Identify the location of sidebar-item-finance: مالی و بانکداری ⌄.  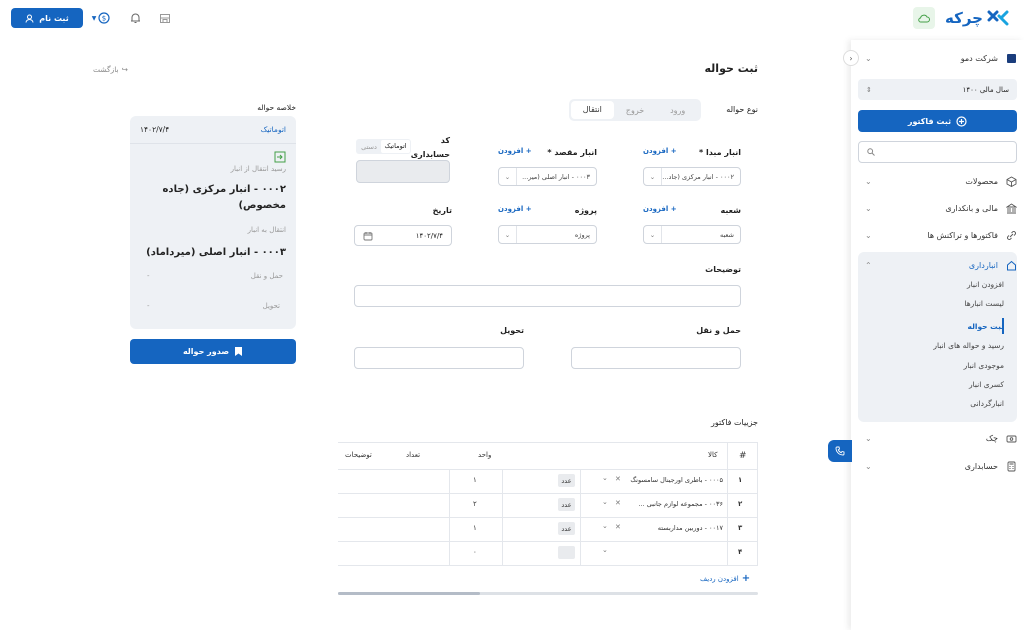
(941, 208).